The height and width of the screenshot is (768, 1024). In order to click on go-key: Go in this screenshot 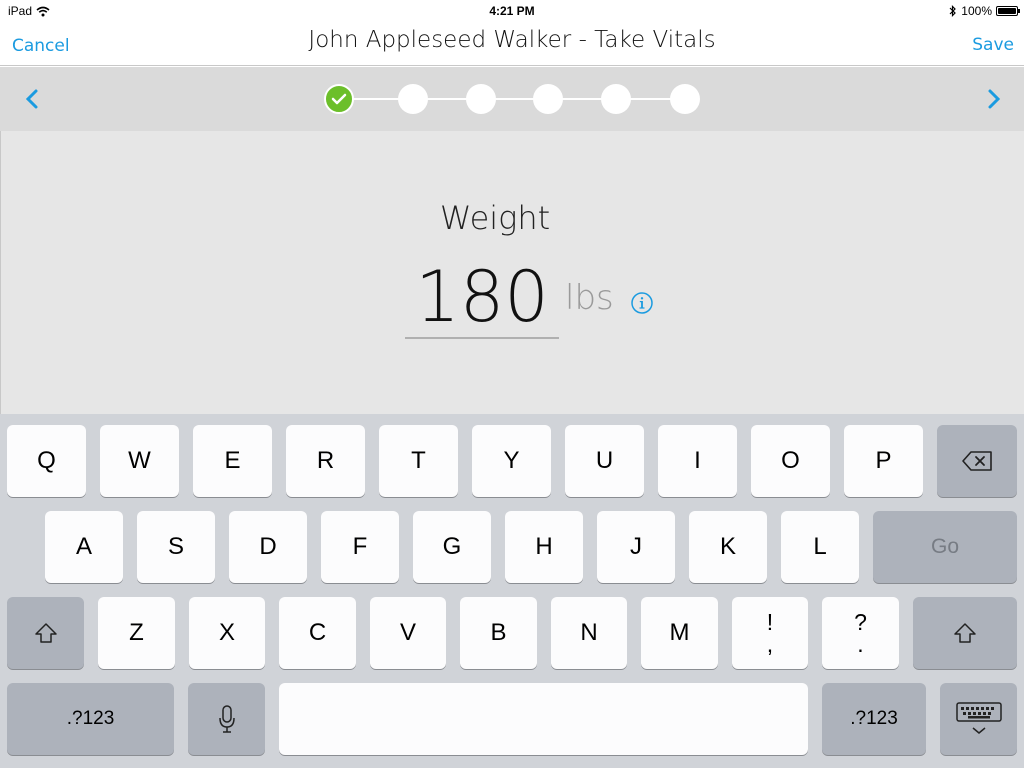, I will do `click(945, 547)`.